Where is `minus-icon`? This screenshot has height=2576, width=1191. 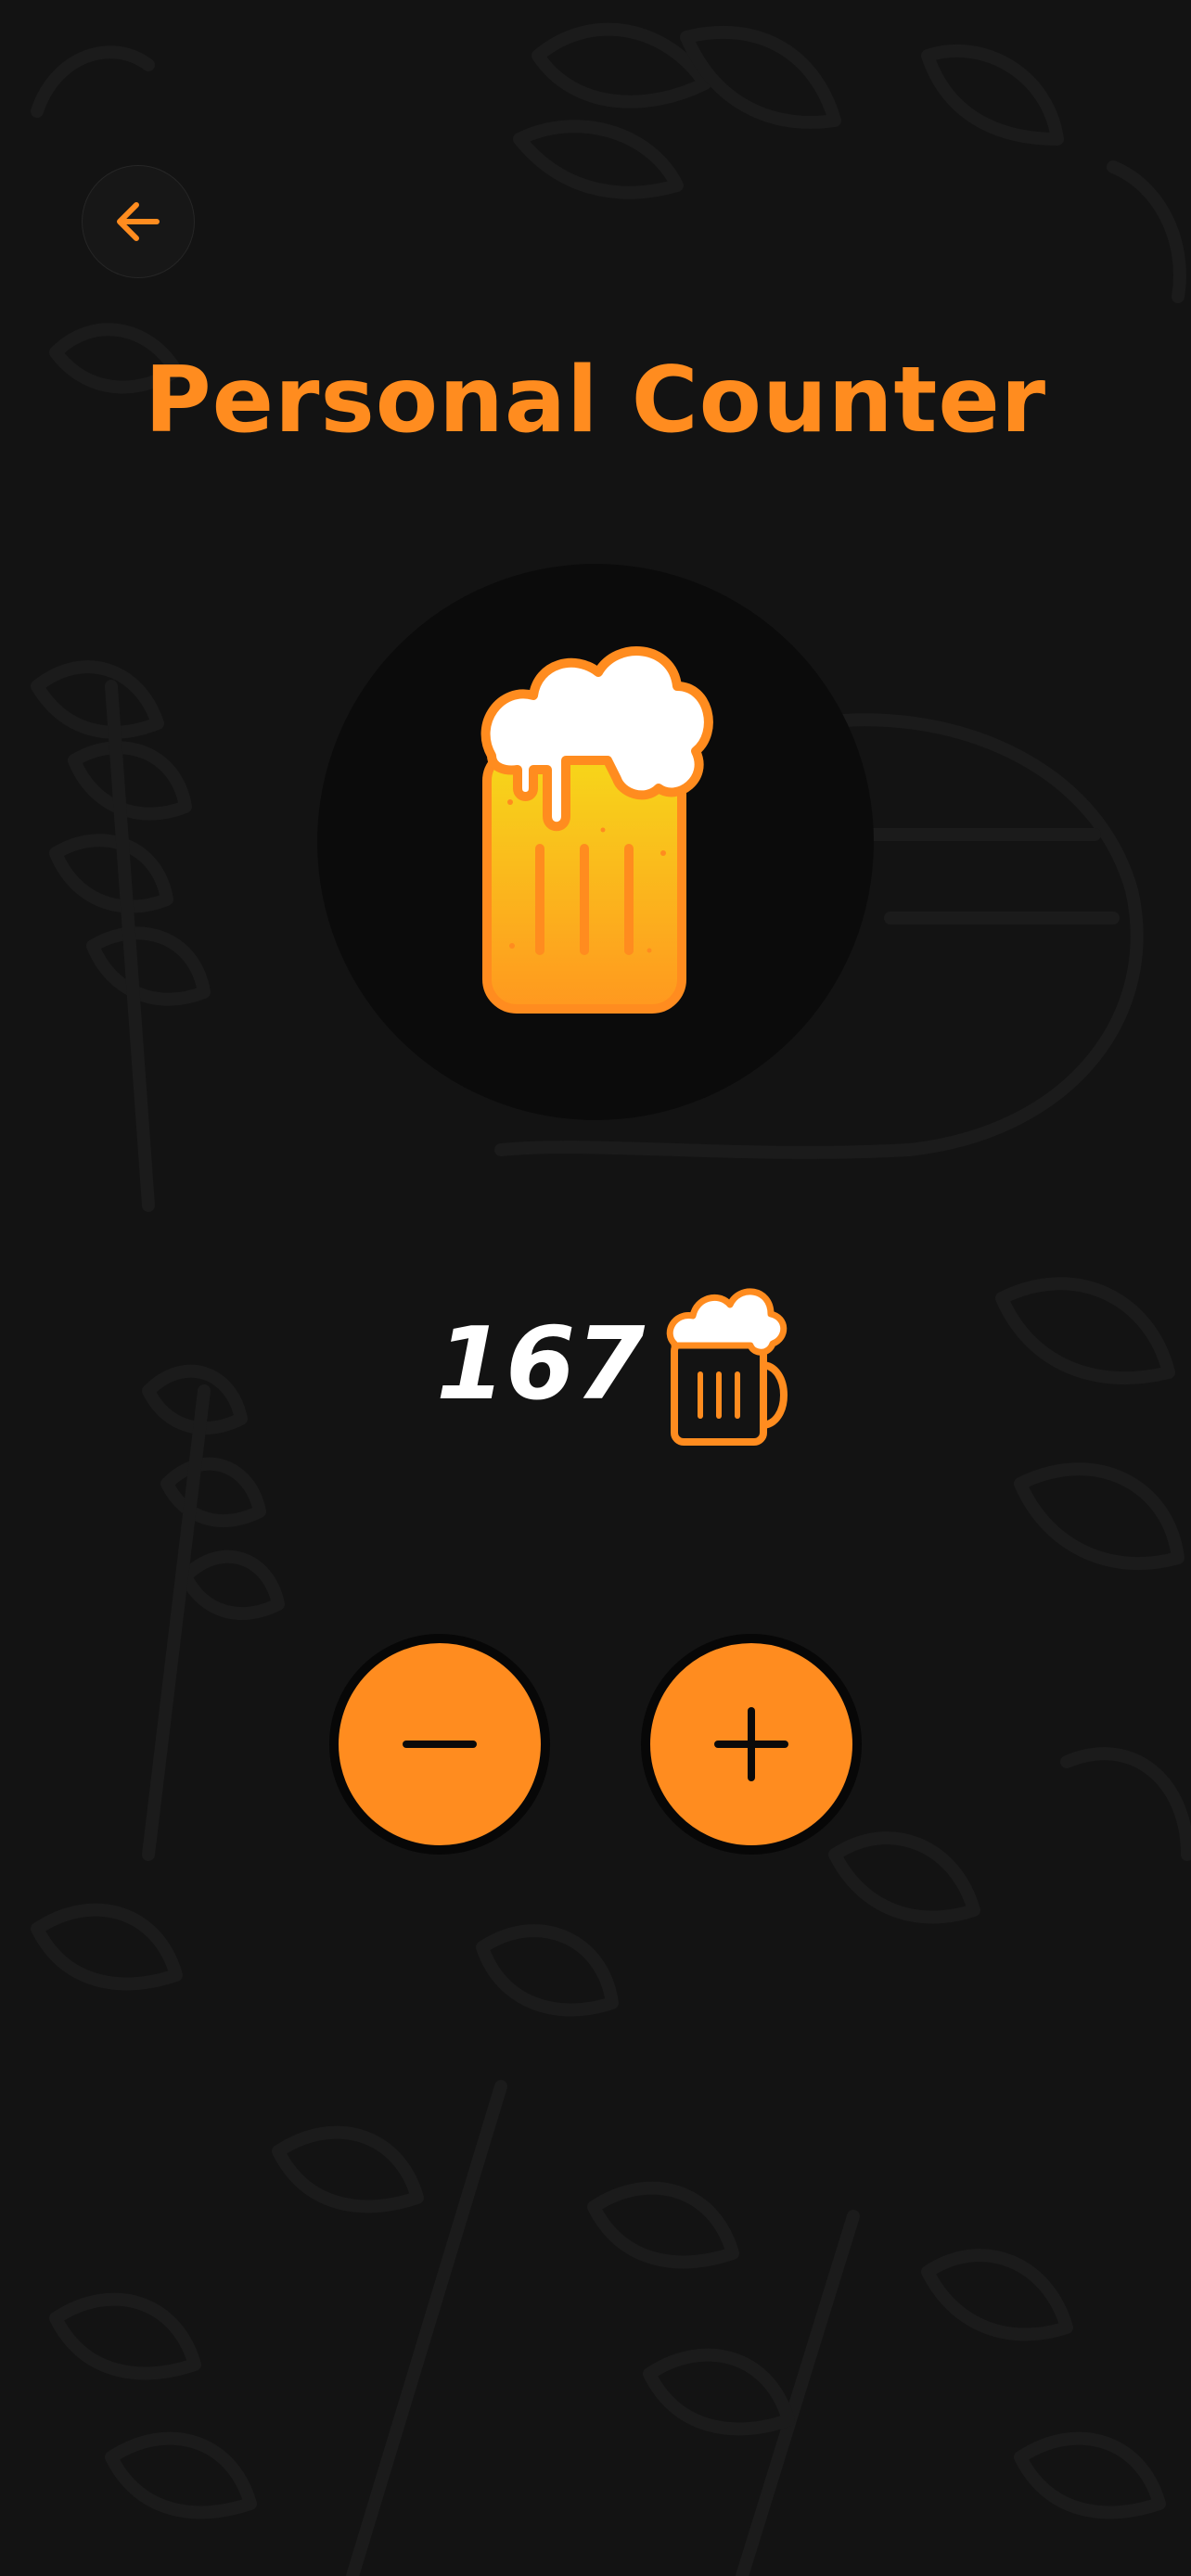 minus-icon is located at coordinates (440, 1745).